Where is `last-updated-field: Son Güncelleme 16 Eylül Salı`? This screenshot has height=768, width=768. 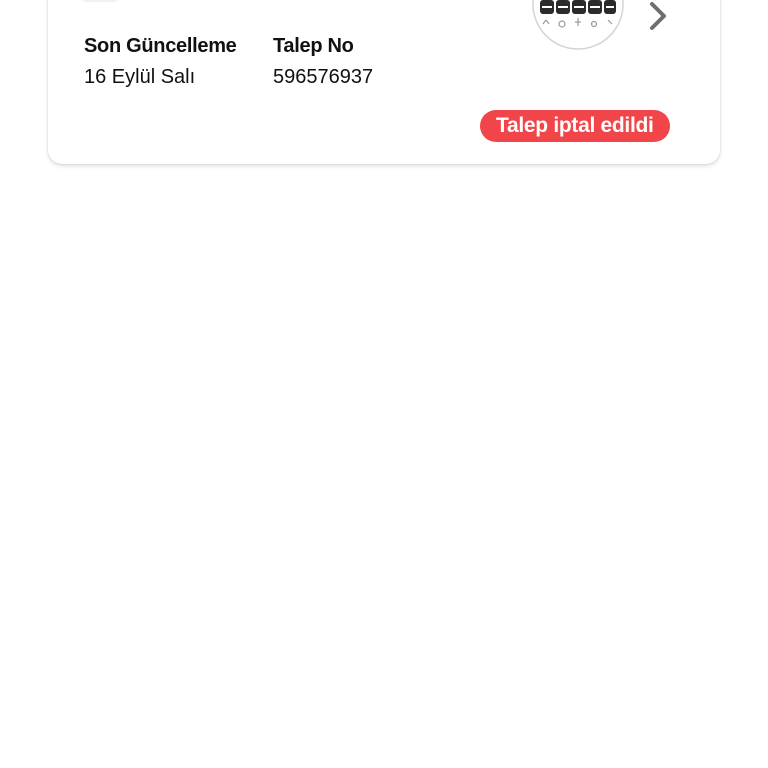
last-updated-field: Son Güncelleme 16 Eylül Salı is located at coordinates (160, 61).